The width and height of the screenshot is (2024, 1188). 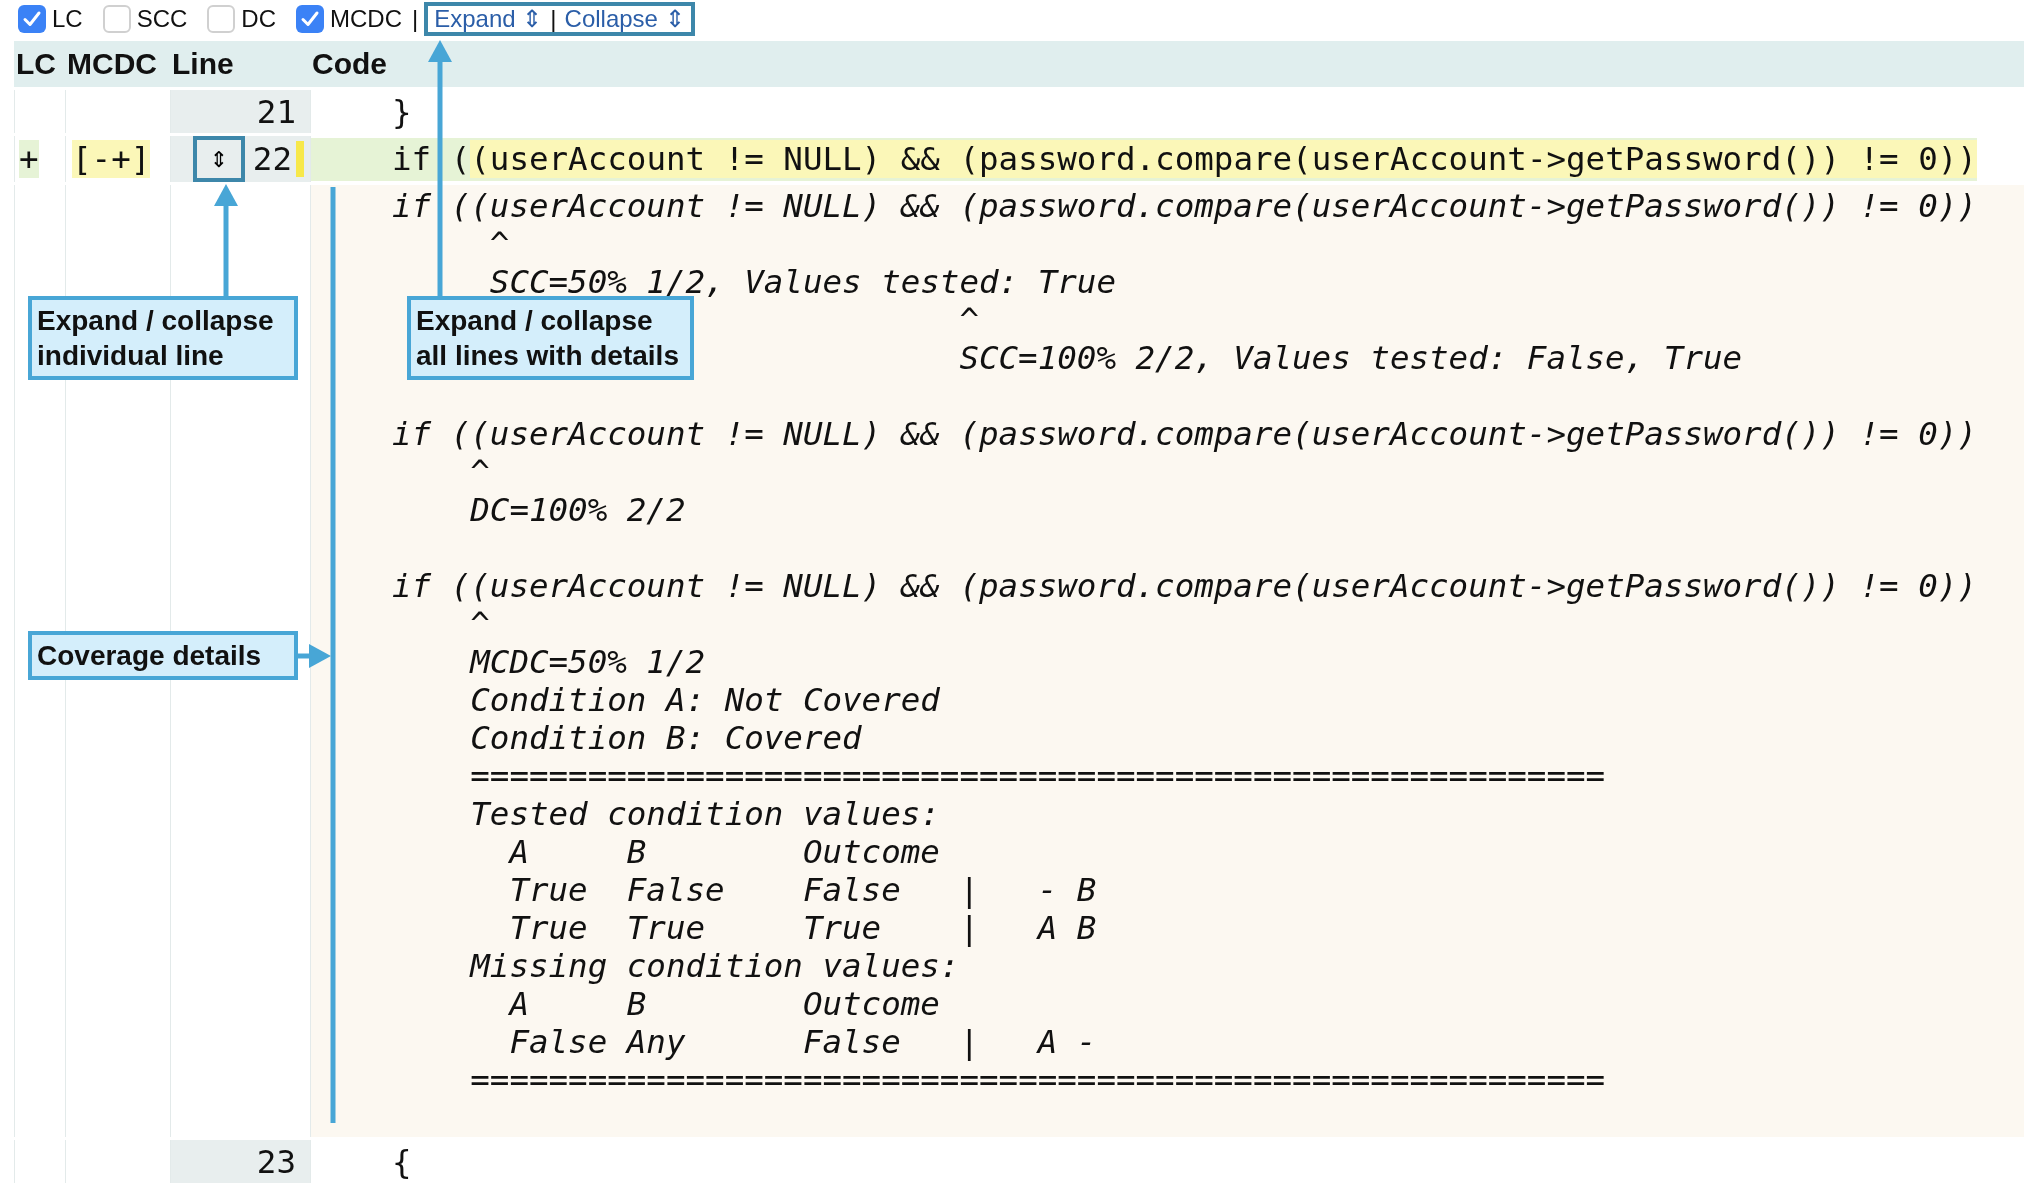 I want to click on expand-link: Expand ⇕, so click(x=488, y=19).